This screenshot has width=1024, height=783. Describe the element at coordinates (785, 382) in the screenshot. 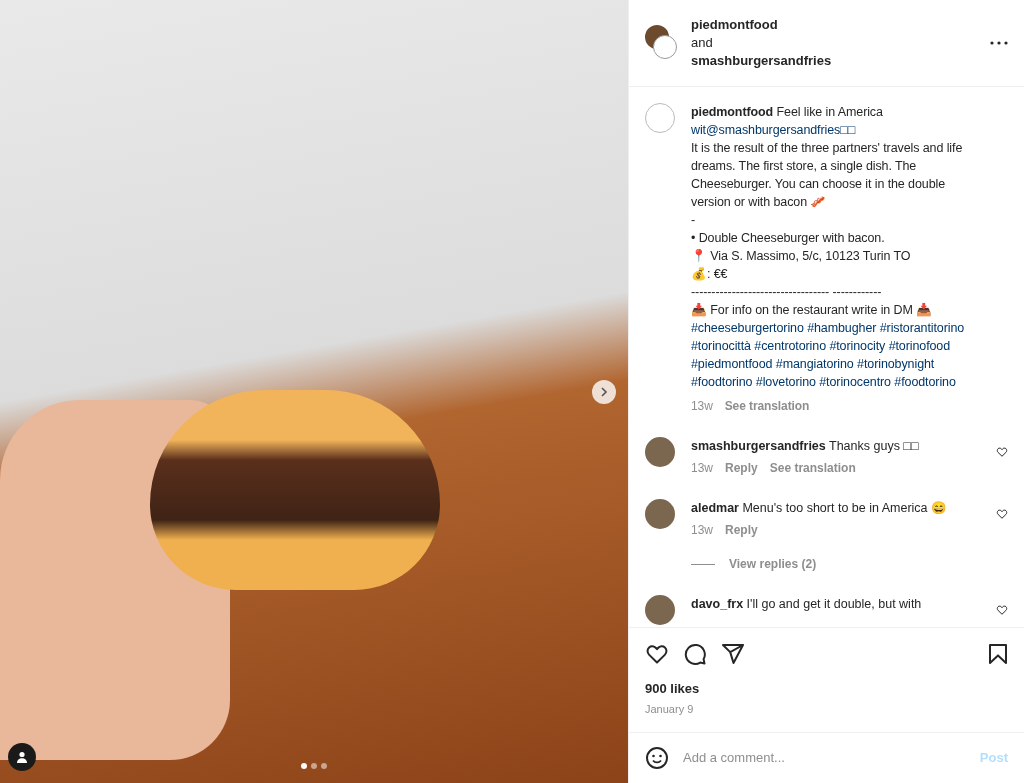

I see `hashtag-link: #lovetorino` at that location.